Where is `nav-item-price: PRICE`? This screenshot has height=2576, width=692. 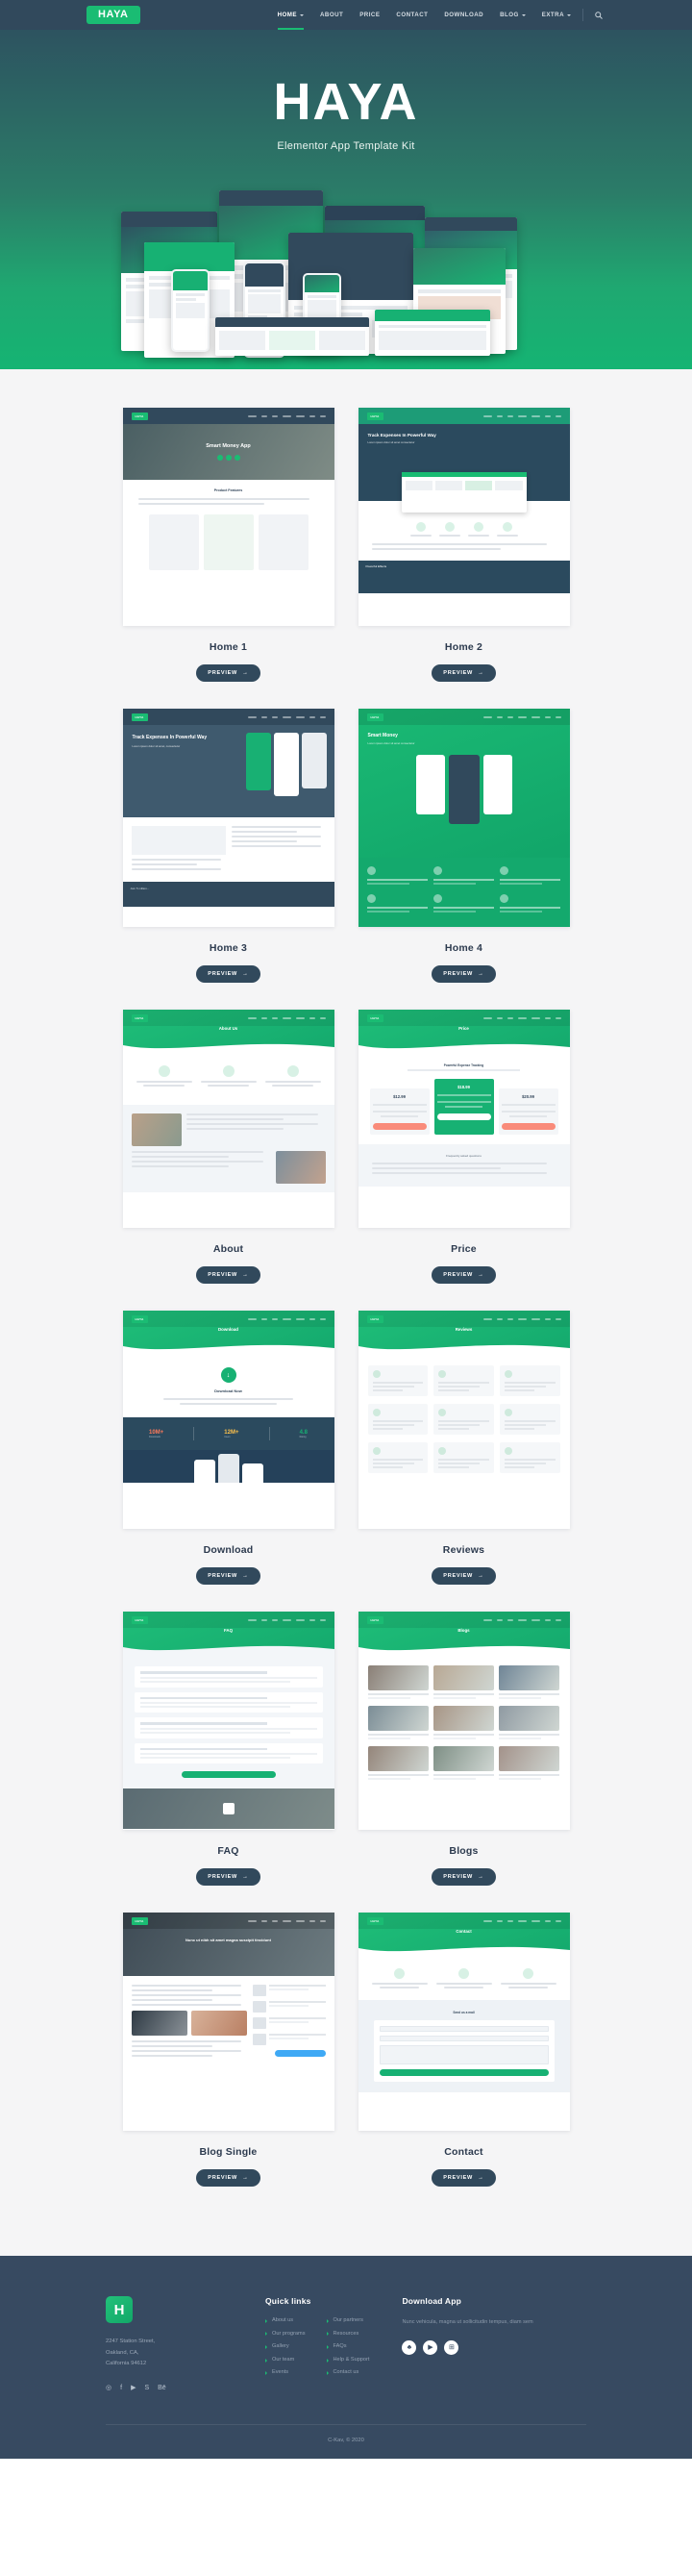
nav-item-price: PRICE is located at coordinates (369, 15).